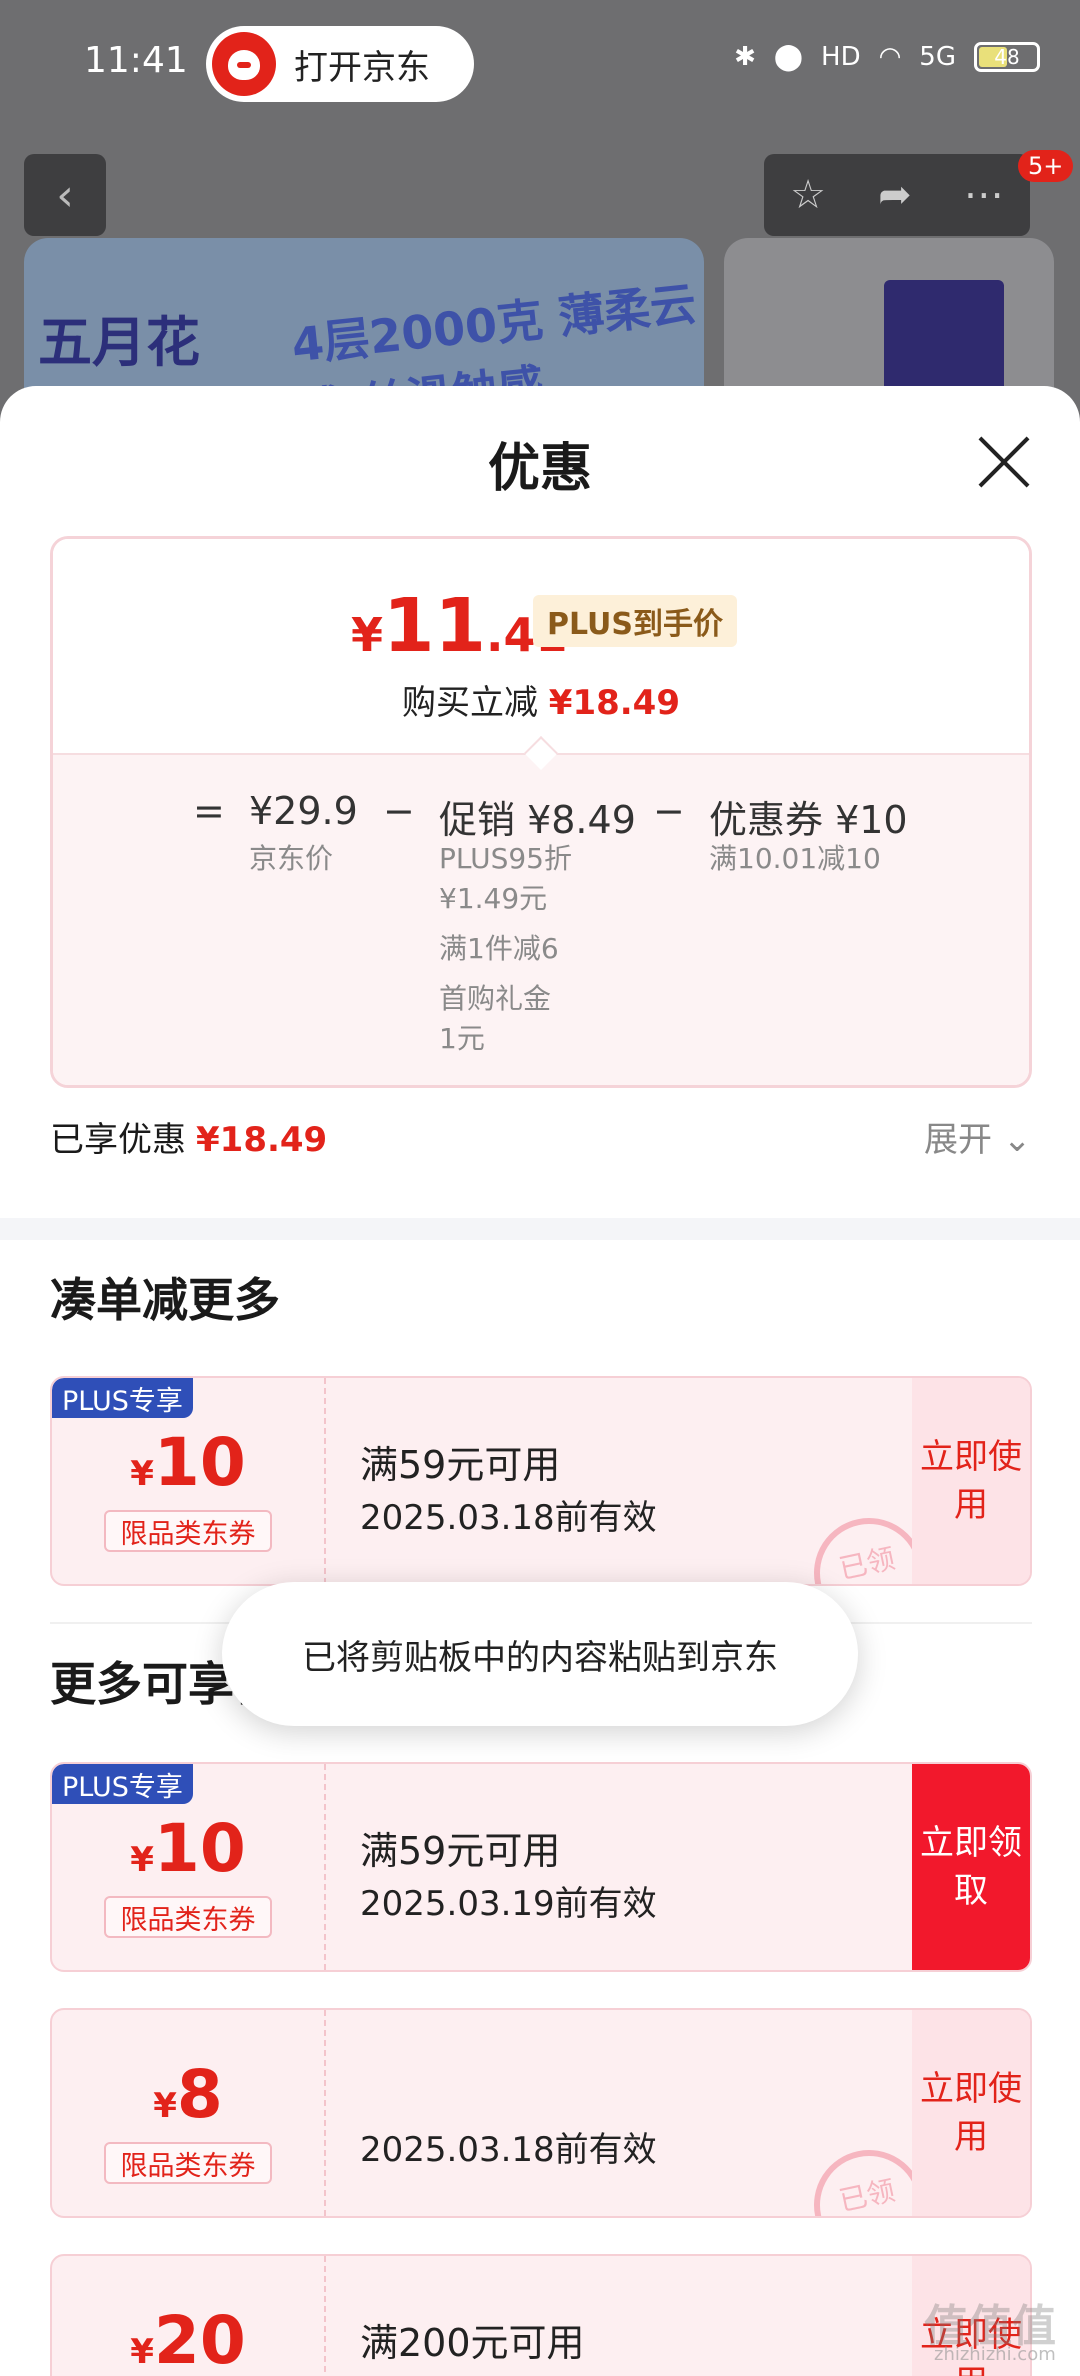 This screenshot has width=1080, height=2376. Describe the element at coordinates (199, 2339) in the screenshot. I see `coupon-amount: 20` at that location.